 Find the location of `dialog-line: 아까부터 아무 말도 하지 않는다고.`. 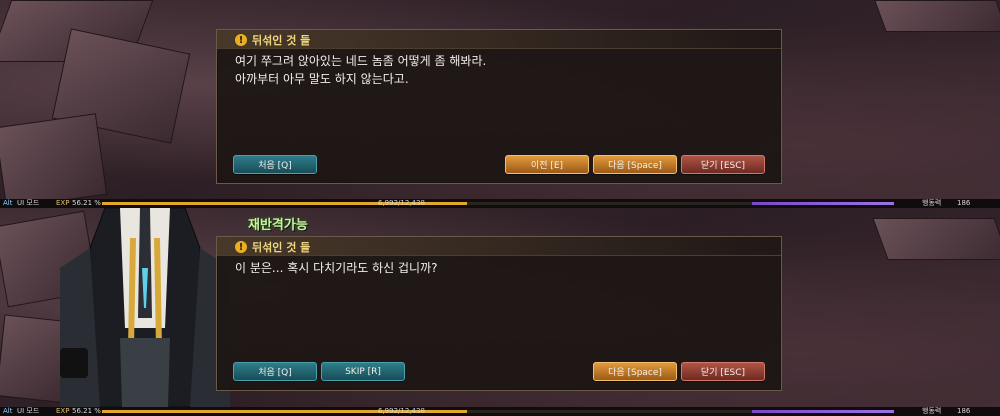

dialog-line: 아까부터 아무 말도 하지 않는다고. is located at coordinates (322, 79).